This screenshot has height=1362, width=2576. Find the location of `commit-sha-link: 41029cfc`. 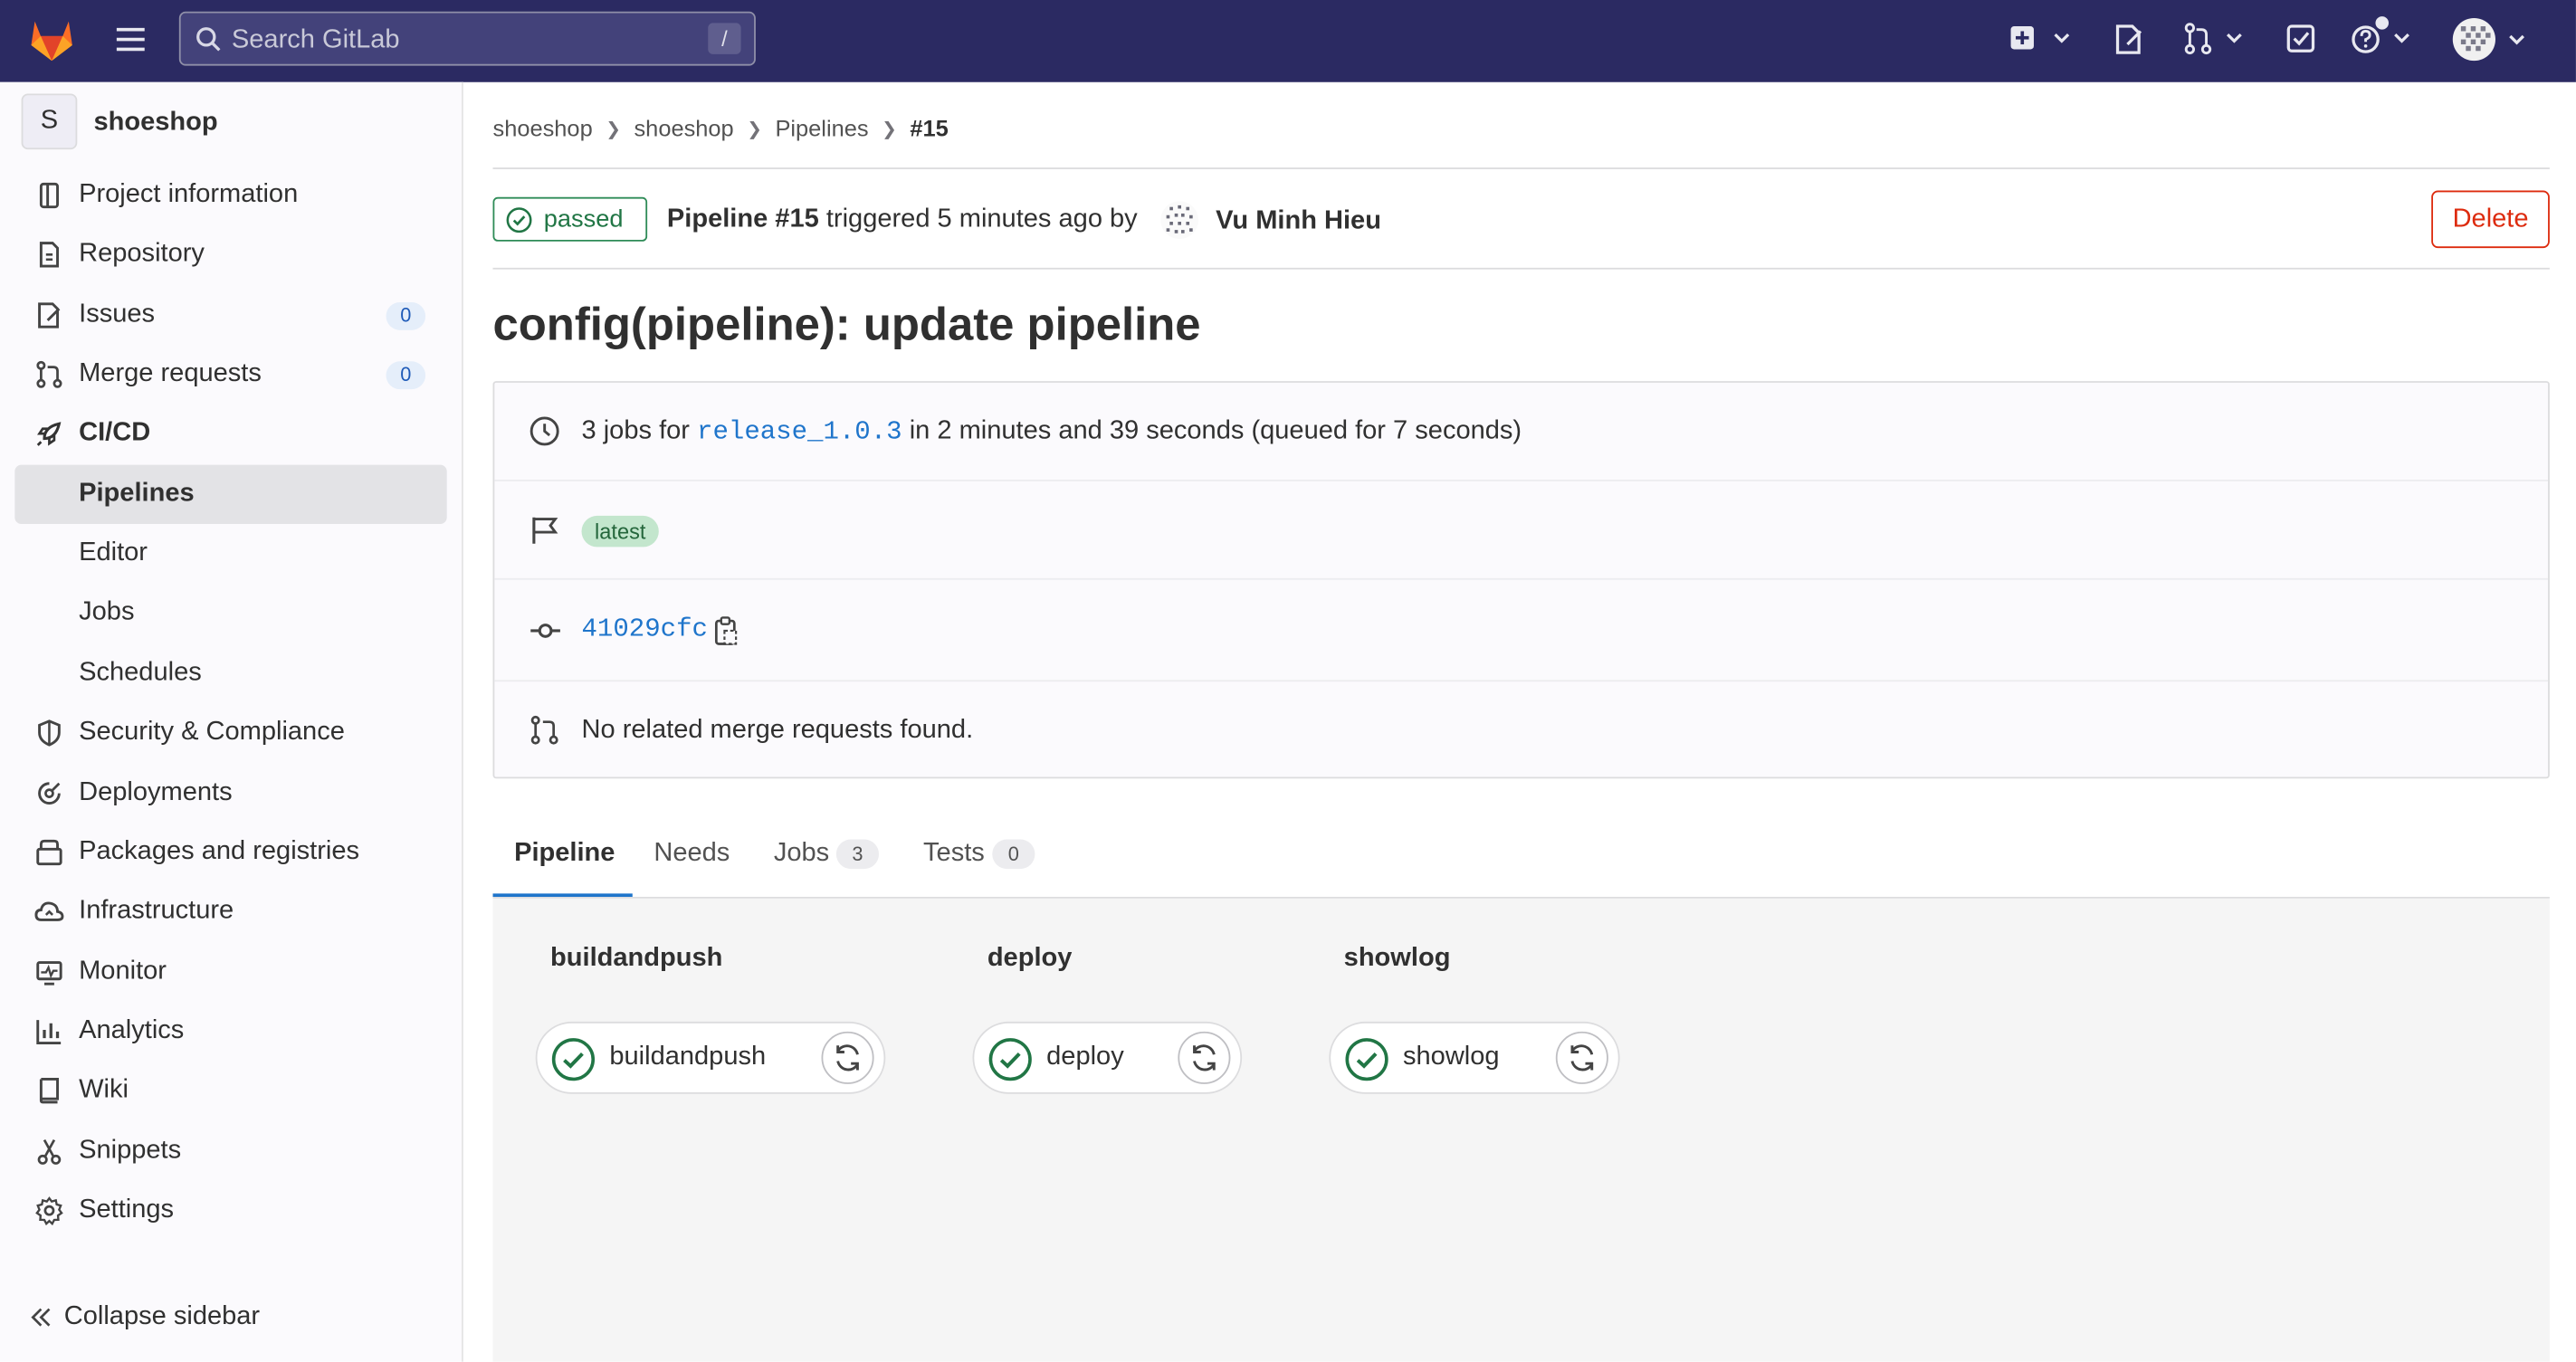

commit-sha-link: 41029cfc is located at coordinates (645, 629).